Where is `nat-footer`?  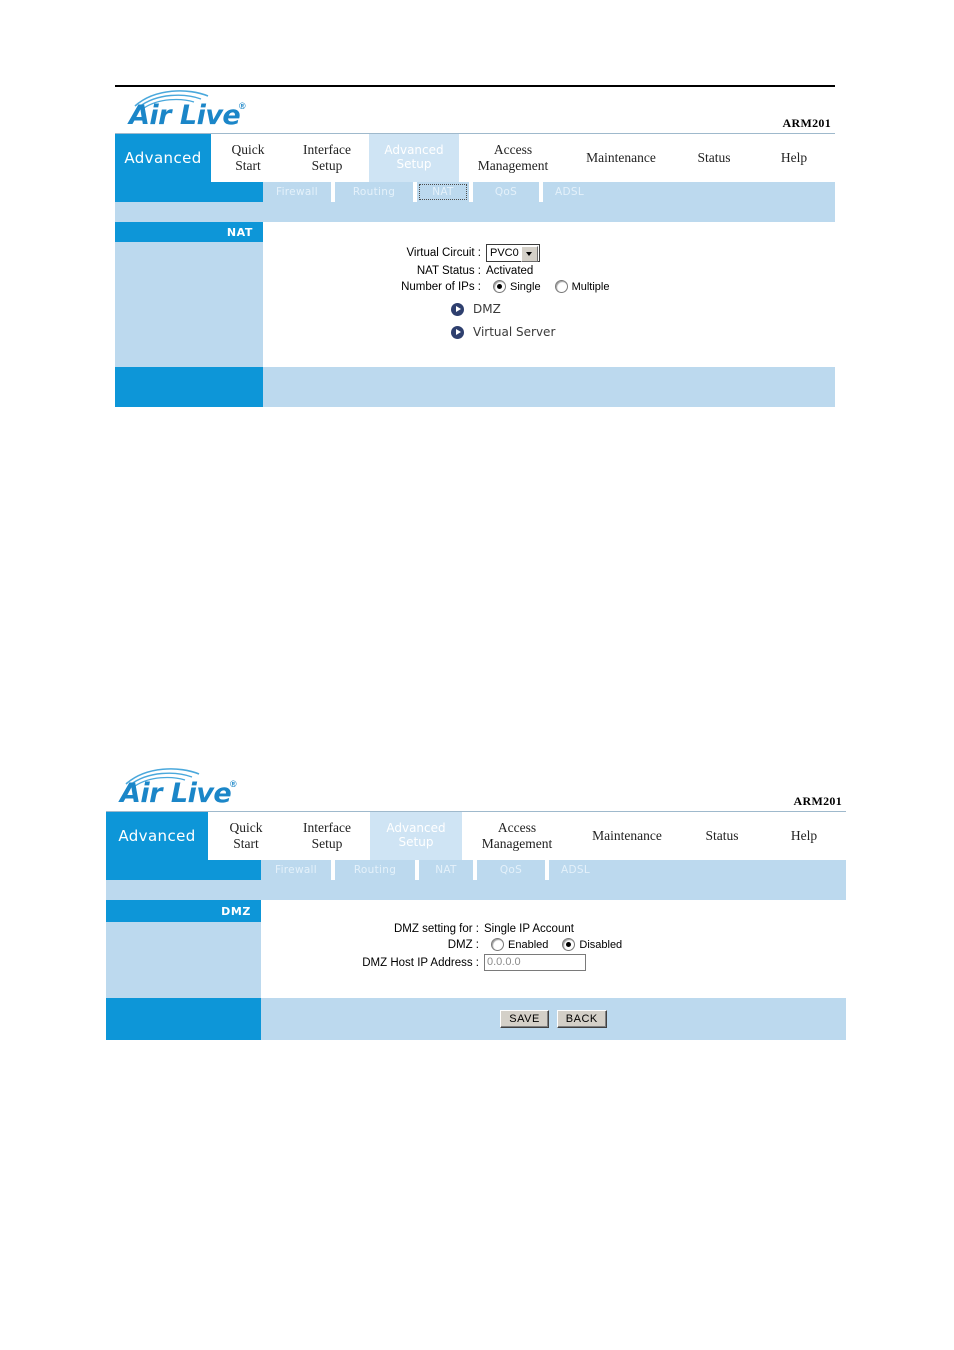
nat-footer is located at coordinates (475, 387).